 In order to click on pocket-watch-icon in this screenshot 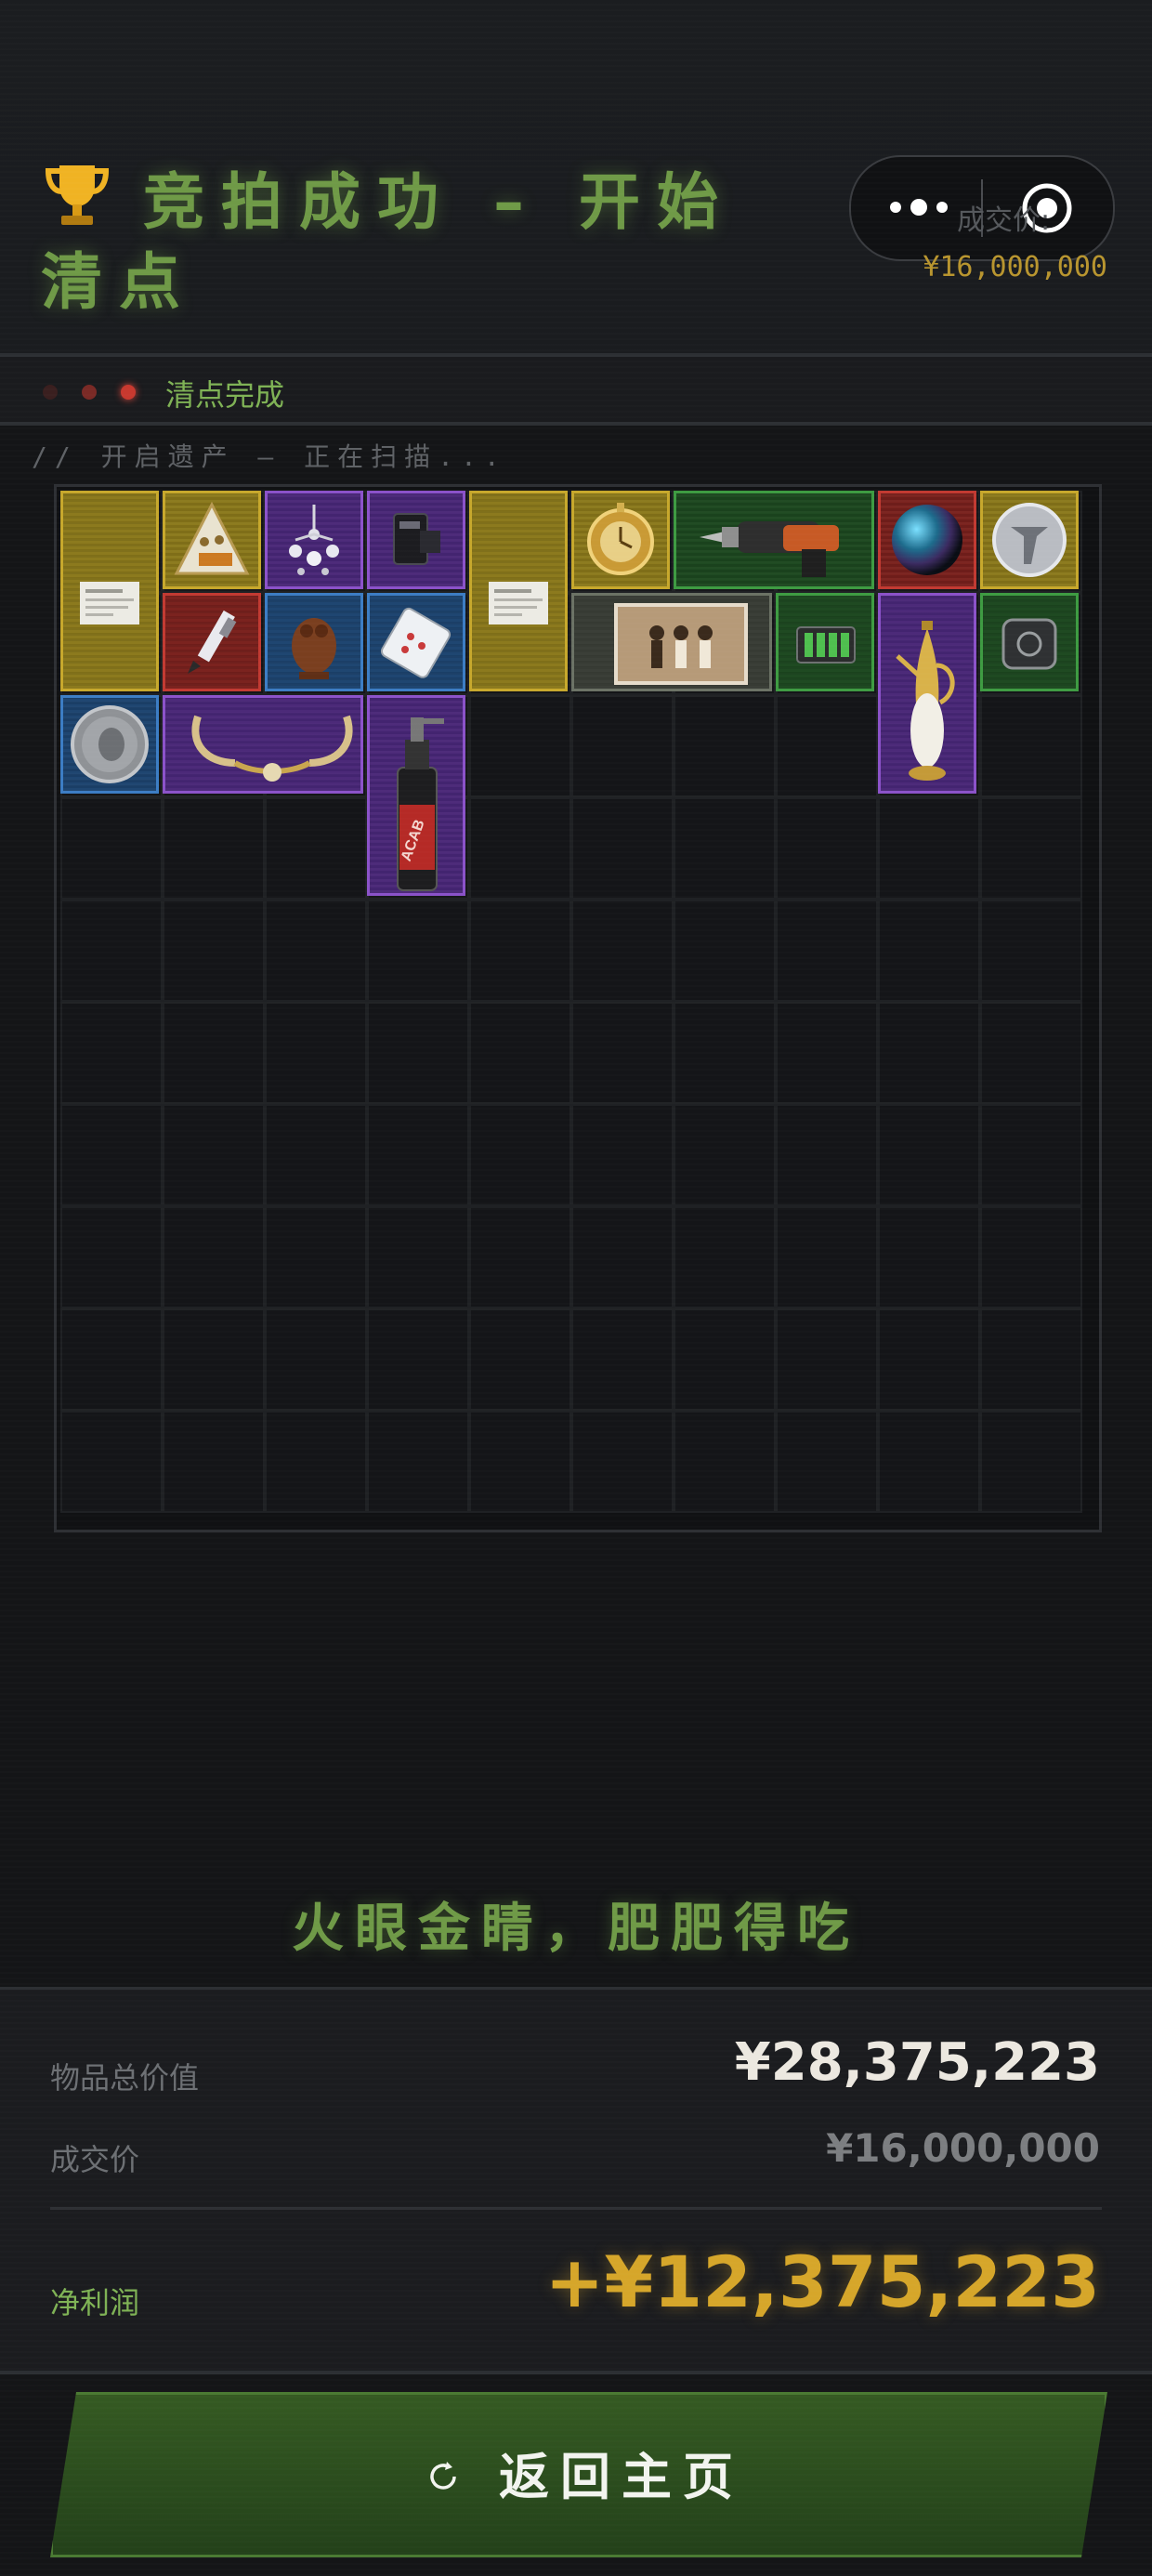, I will do `click(620, 539)`.